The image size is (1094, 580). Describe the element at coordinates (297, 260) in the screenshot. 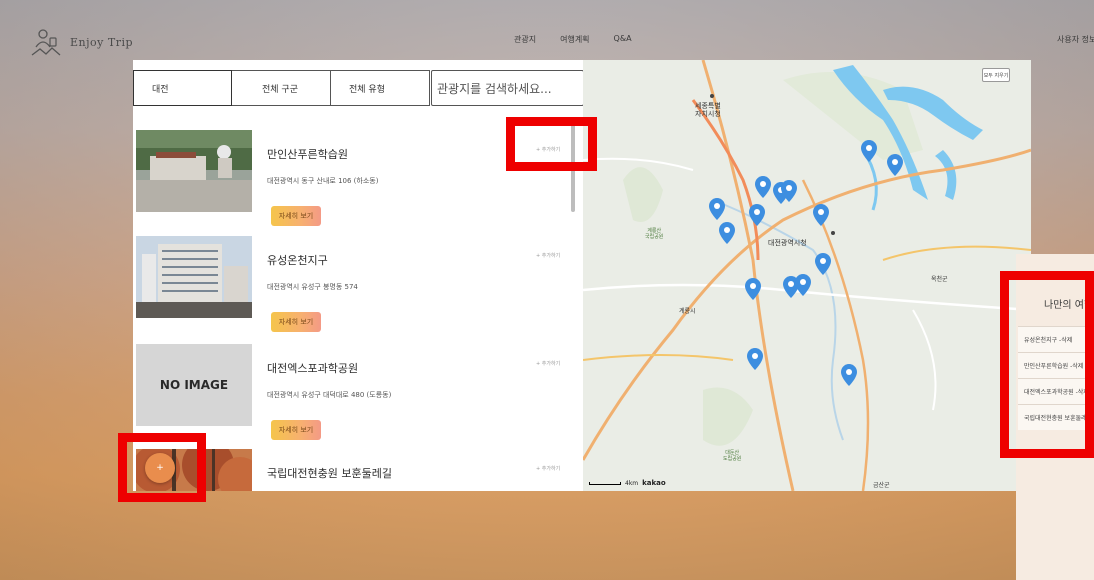

I see `attraction-title: 유성온천지구` at that location.